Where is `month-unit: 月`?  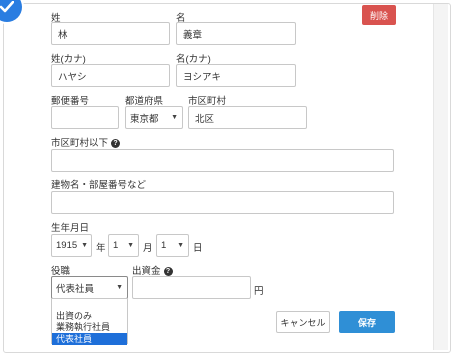
month-unit: 月 is located at coordinates (148, 248).